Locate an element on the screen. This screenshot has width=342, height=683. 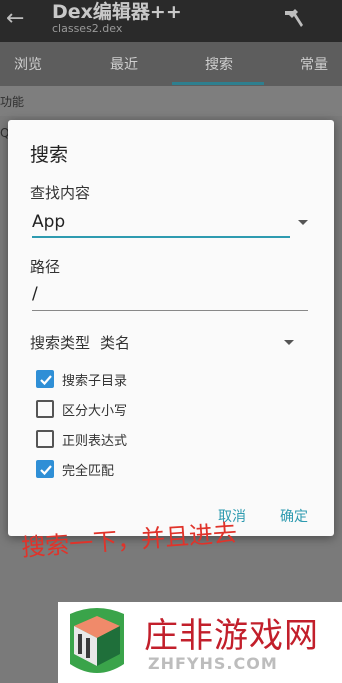
watermark-name: 庄非游戏网 is located at coordinates (231, 636).